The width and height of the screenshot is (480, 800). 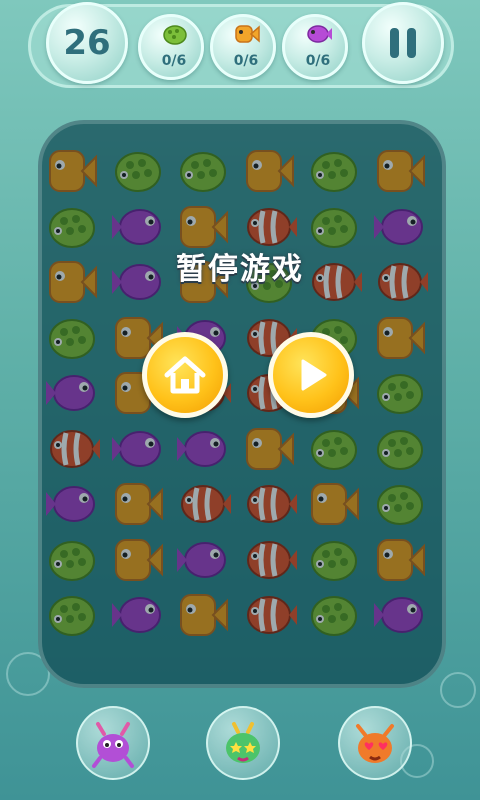 I want to click on moves-left-value: 26, so click(x=87, y=43).